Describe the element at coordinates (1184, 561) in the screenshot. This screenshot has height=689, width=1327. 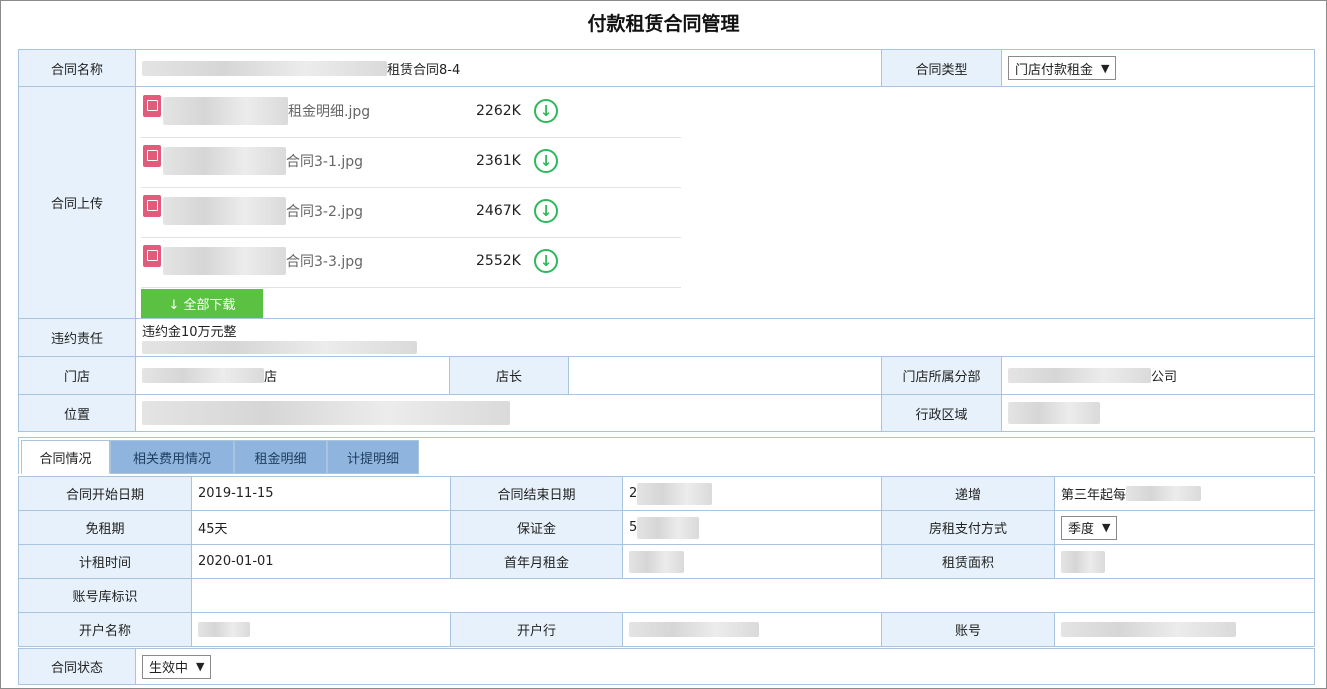
I see `area-field` at that location.